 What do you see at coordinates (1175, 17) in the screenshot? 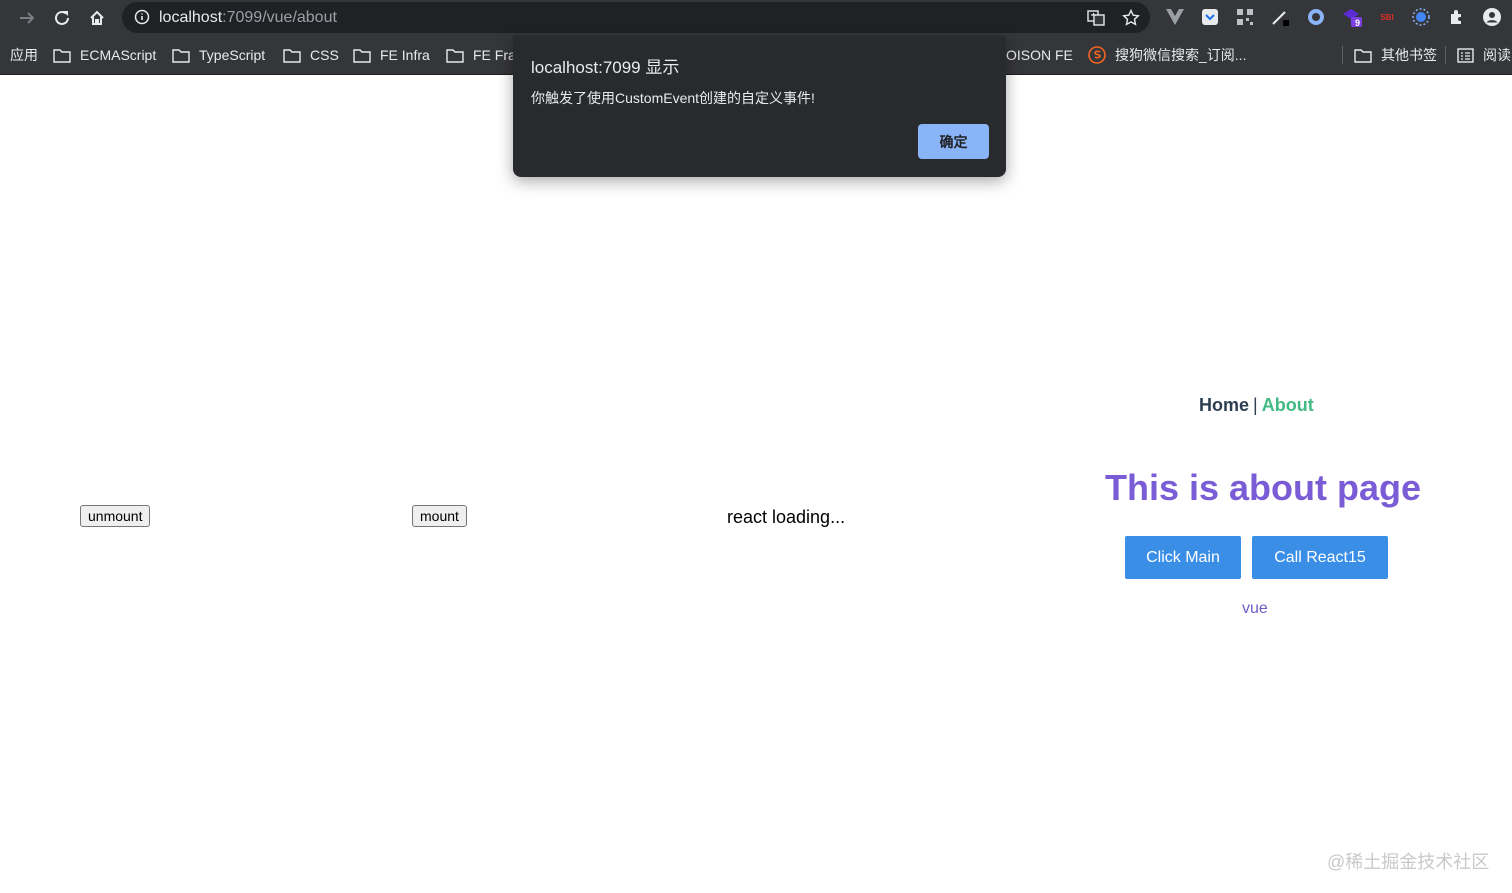
I see `vue-devtools-icon` at bounding box center [1175, 17].